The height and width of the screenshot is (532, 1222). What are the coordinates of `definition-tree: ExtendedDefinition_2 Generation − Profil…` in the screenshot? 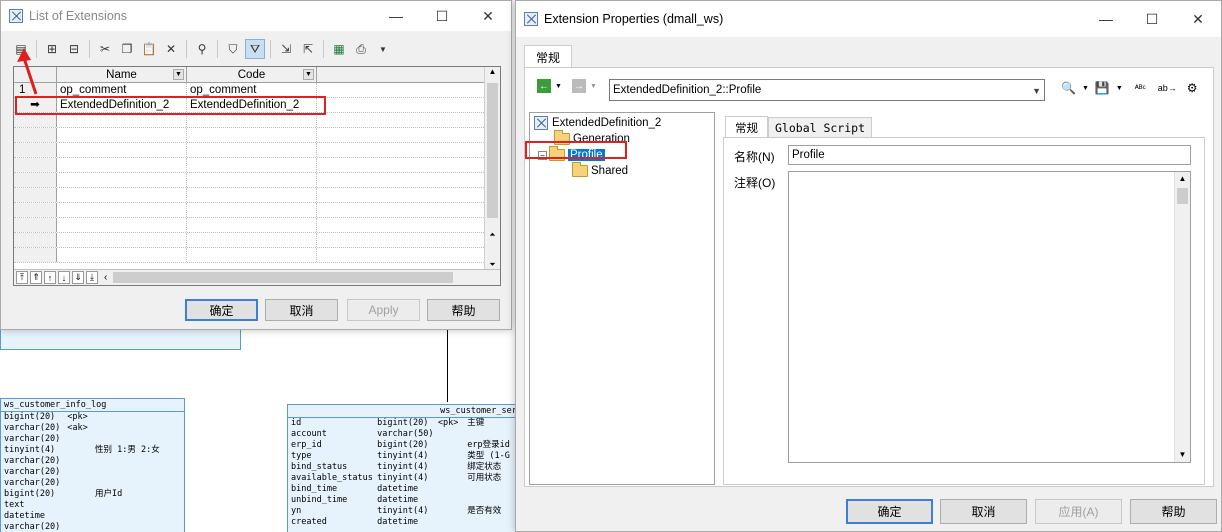 It's located at (622, 298).